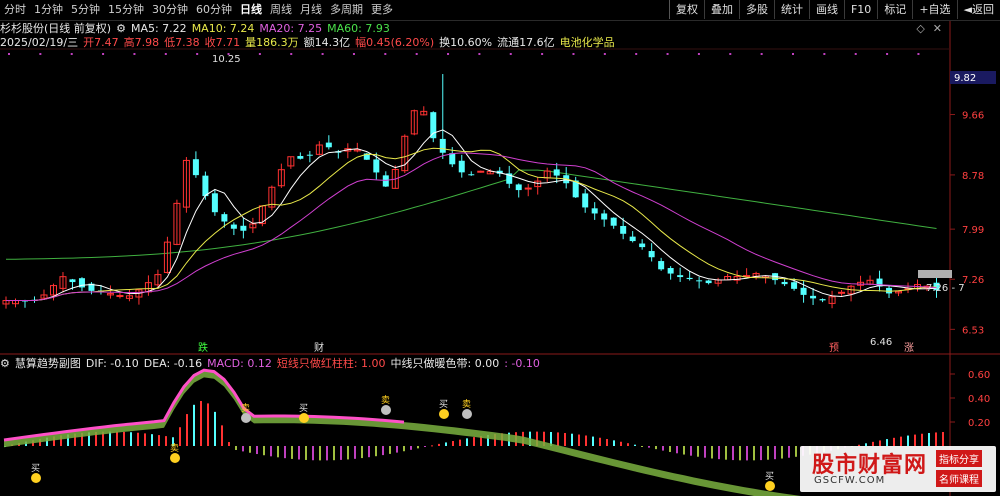 This screenshot has width=1000, height=496. Describe the element at coordinates (934, 9) in the screenshot. I see `tool-button-7: +自选` at that location.